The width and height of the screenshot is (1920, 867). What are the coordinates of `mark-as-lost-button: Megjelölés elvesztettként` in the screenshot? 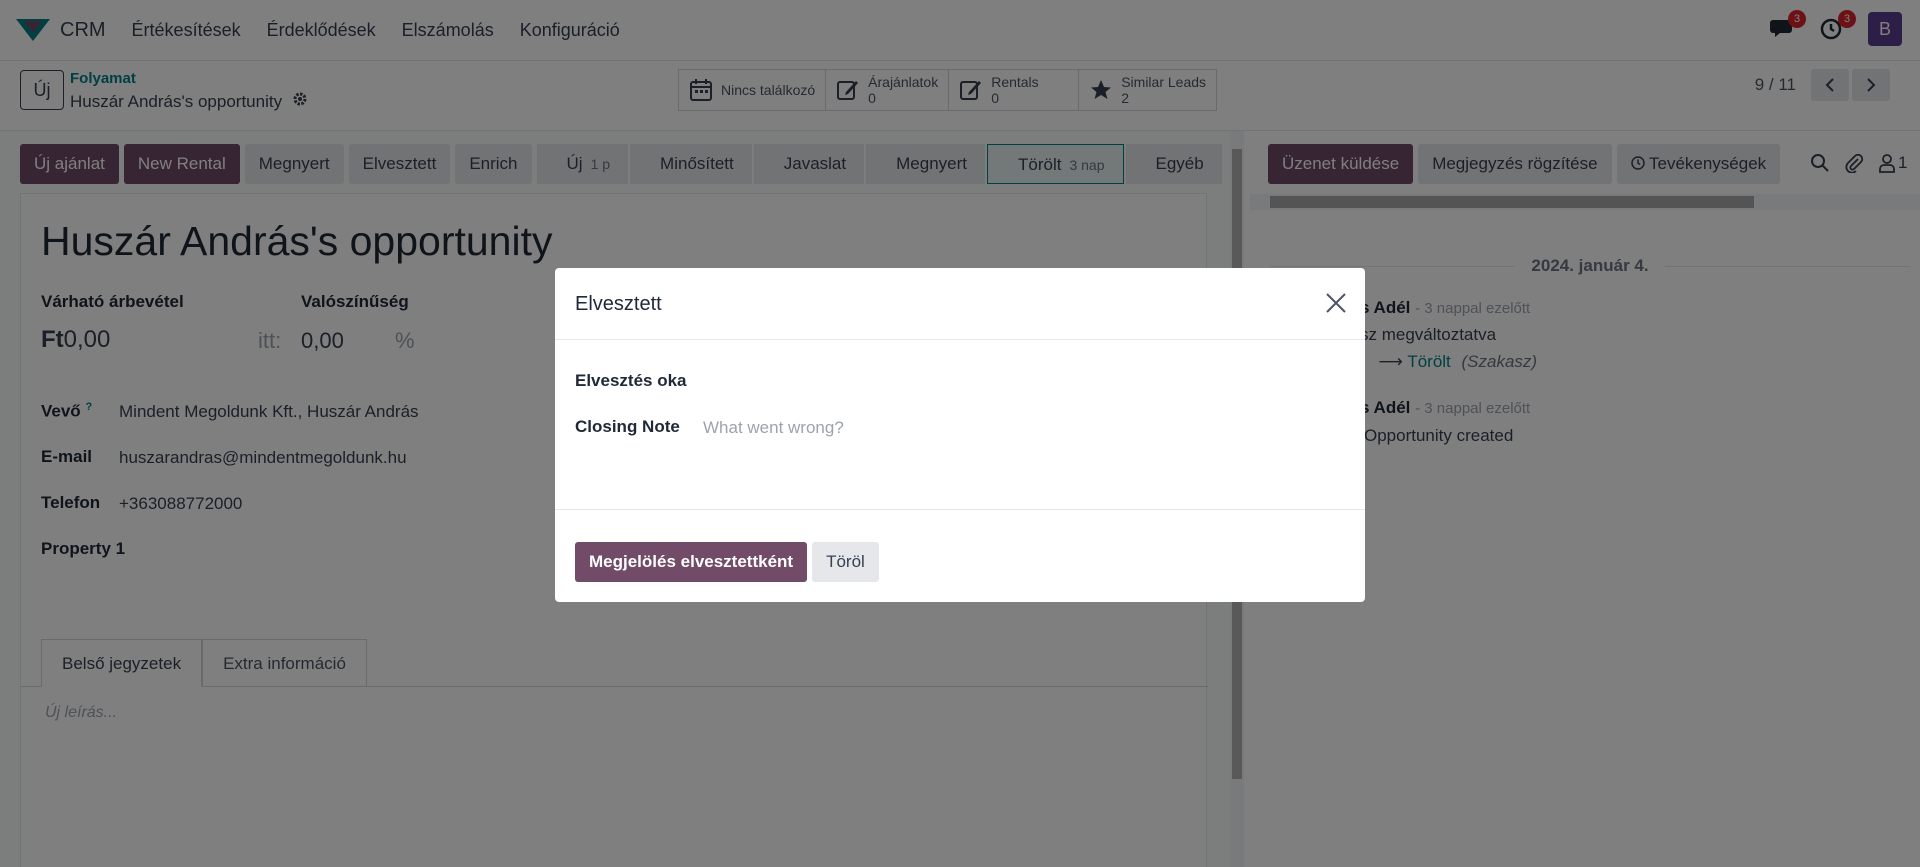 It's located at (691, 562).